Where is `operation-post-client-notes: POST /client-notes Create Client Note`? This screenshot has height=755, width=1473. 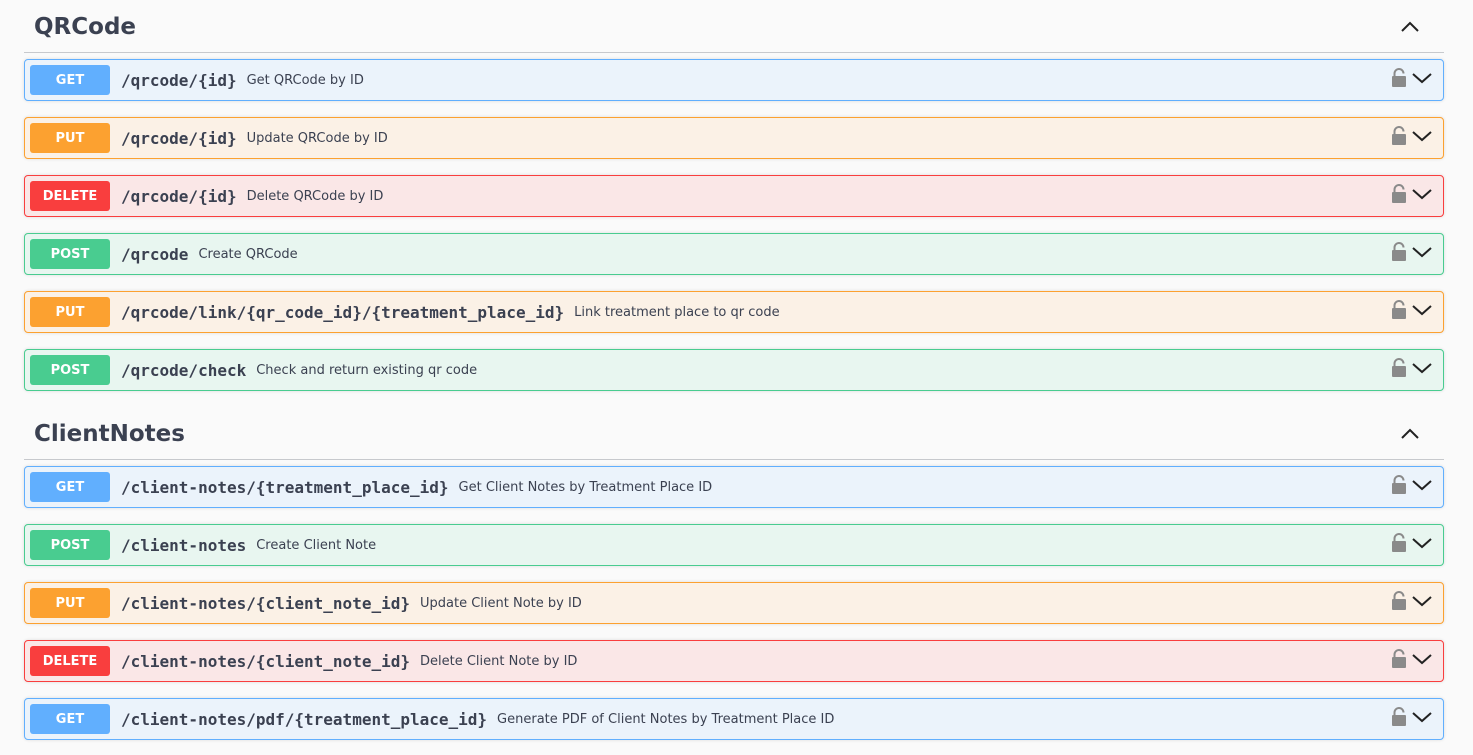 operation-post-client-notes: POST /client-notes Create Client Note is located at coordinates (734, 545).